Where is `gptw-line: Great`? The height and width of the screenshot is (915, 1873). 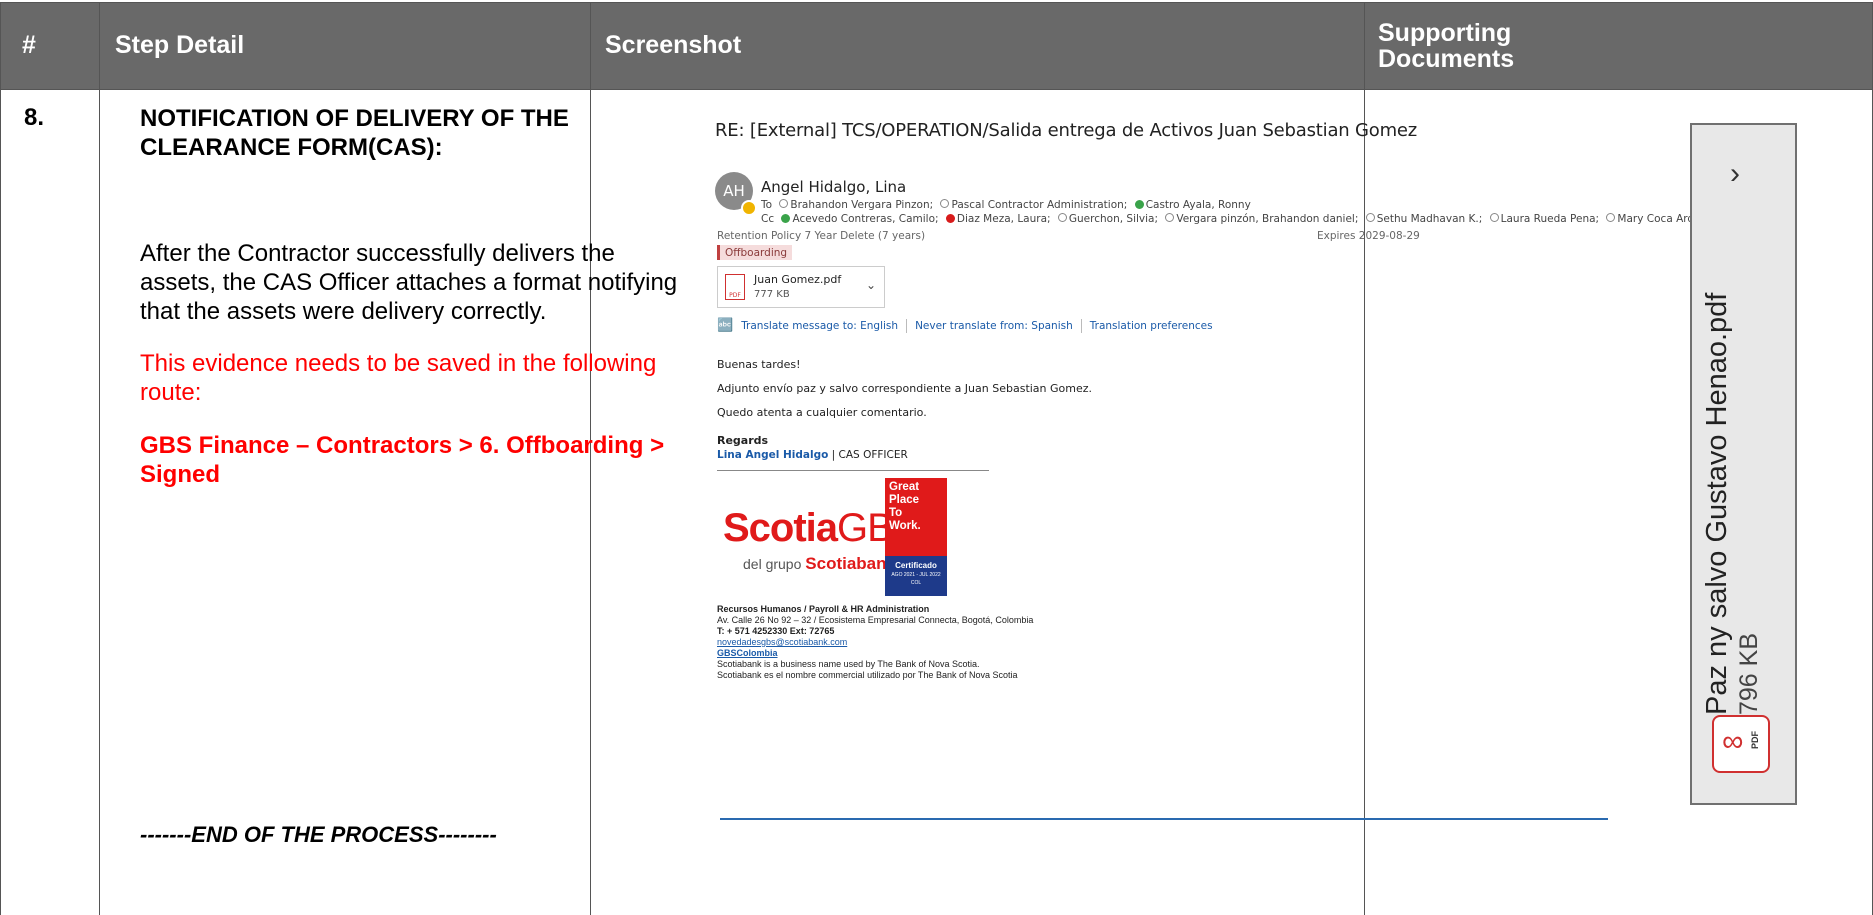
gptw-line: Great is located at coordinates (904, 487).